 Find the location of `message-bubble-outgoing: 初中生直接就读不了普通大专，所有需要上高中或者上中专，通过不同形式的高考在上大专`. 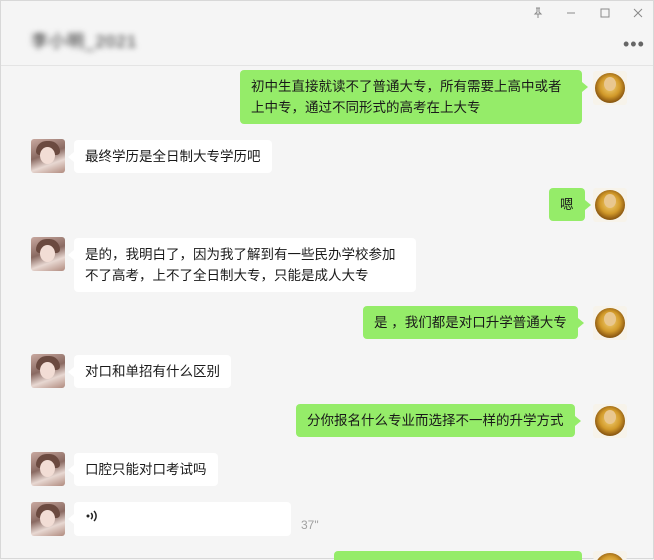

message-bubble-outgoing: 初中生直接就读不了普通大专，所有需要上高中或者上中专，通过不同形式的高考在上大专 is located at coordinates (414, 97).